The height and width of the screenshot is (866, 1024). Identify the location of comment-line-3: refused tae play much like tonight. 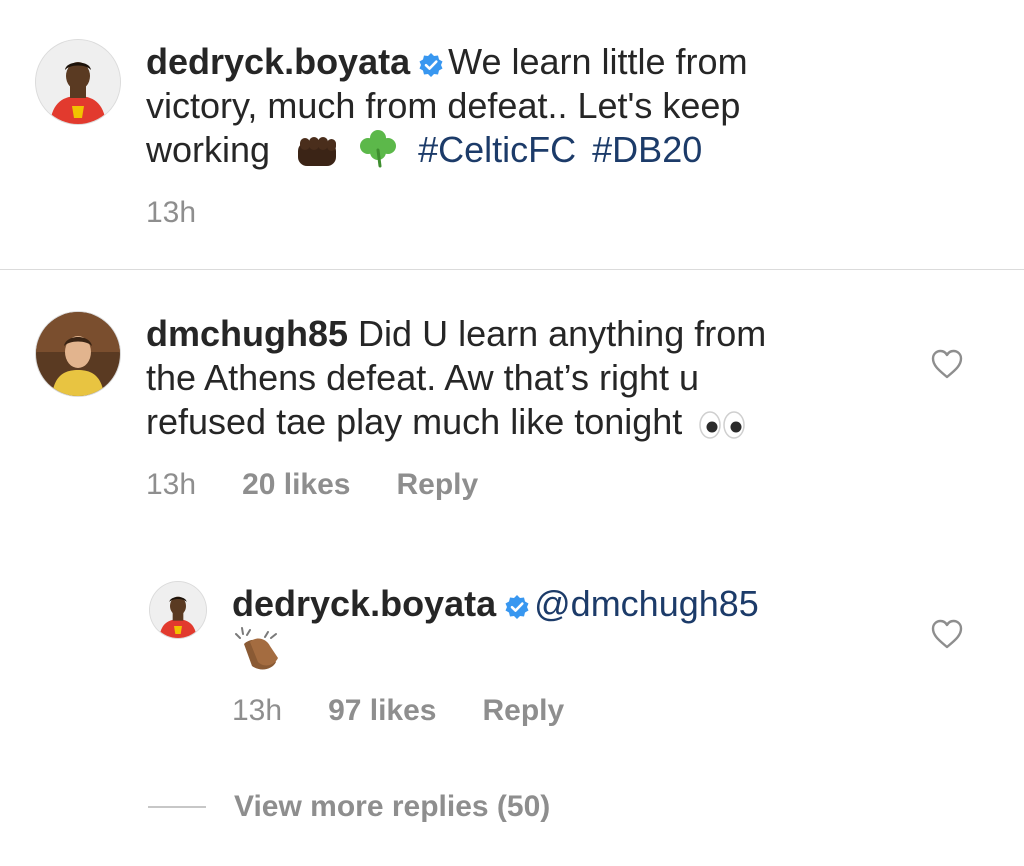
(526, 422).